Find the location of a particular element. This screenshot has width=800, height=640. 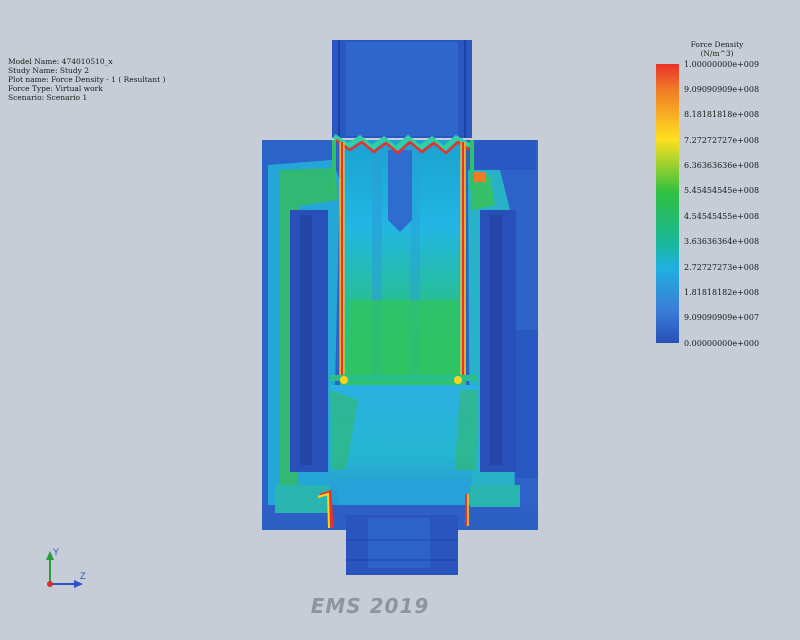

watermark: EMS 2019 is located at coordinates (370, 606).